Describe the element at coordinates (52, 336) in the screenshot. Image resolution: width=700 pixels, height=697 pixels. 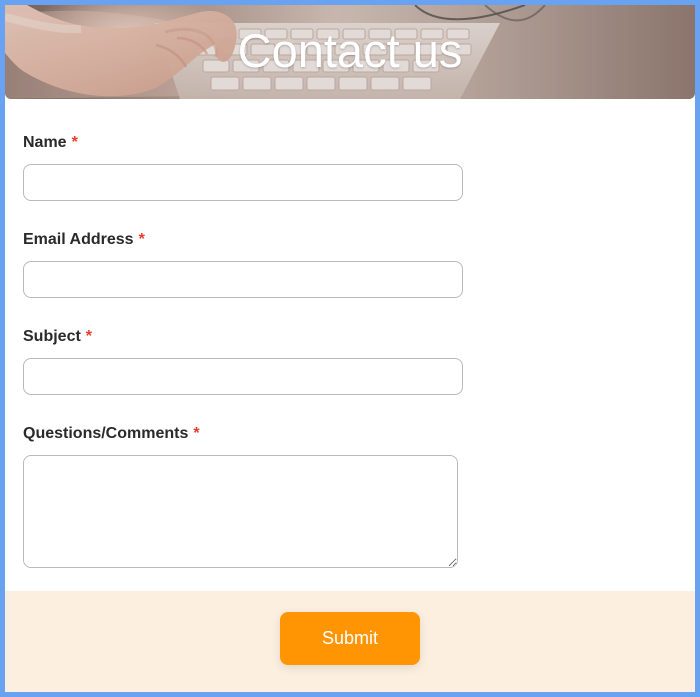
I see `subject-label-text: Subject` at that location.